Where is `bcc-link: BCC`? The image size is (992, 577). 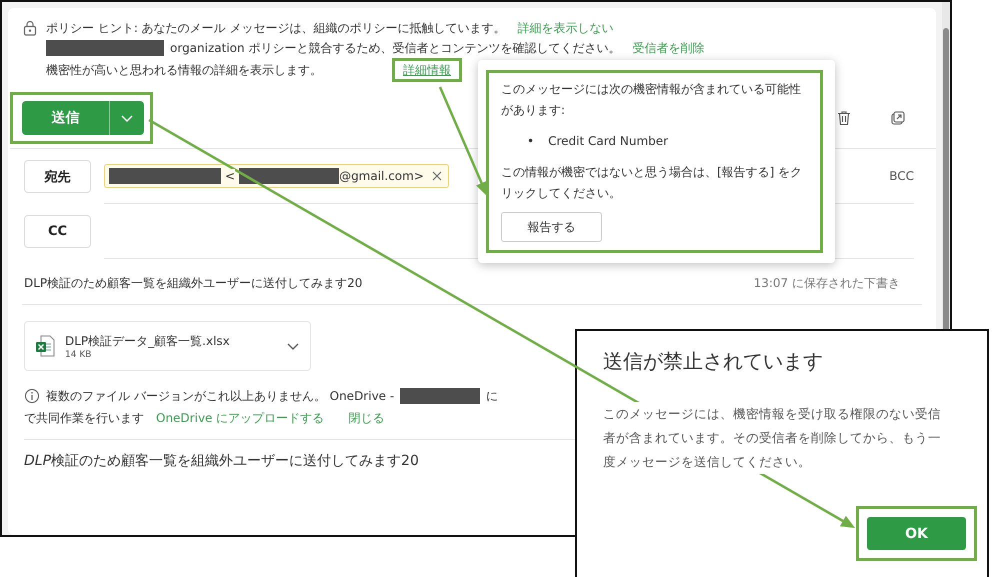
bcc-link: BCC is located at coordinates (901, 176).